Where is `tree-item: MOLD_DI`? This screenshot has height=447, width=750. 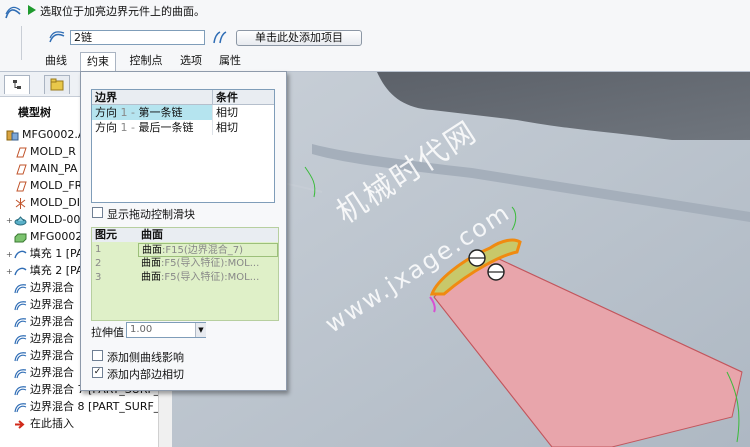 tree-item: MOLD_DI is located at coordinates (47, 202).